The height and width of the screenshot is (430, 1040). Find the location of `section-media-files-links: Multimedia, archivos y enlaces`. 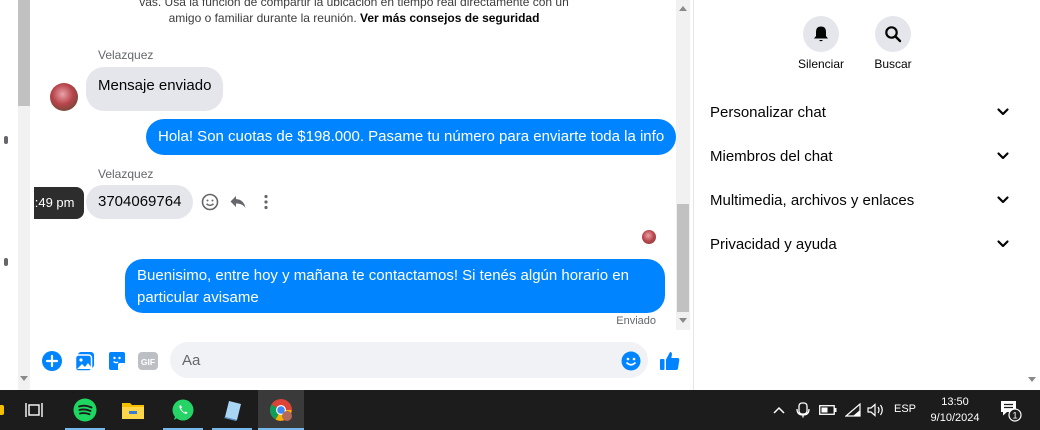

section-media-files-links: Multimedia, archivos y enlaces is located at coordinates (860, 200).